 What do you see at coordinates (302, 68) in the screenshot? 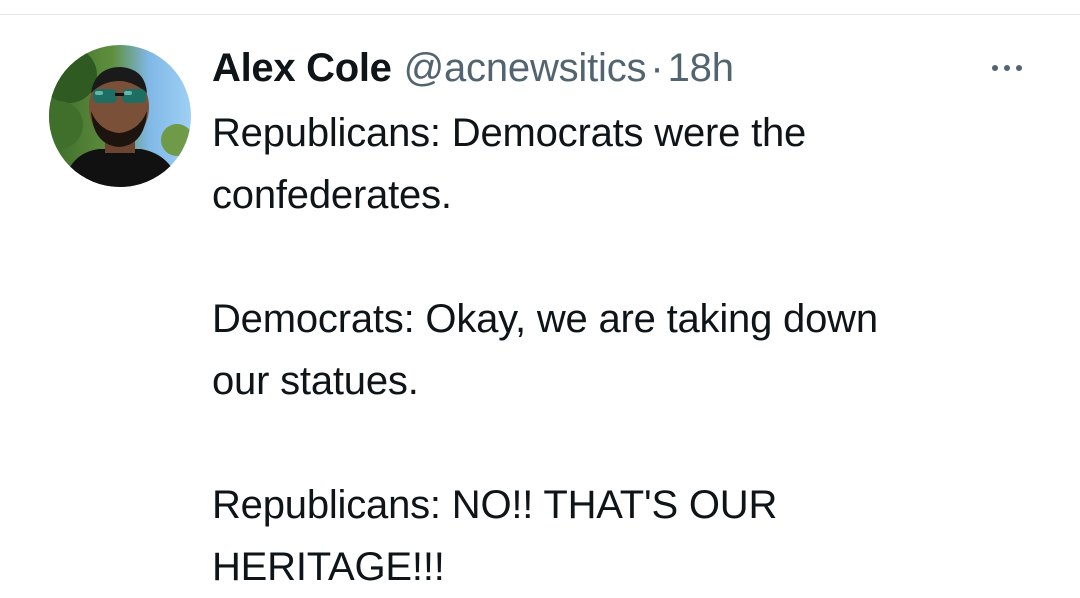
I see `display-name: Alex Cole` at bounding box center [302, 68].